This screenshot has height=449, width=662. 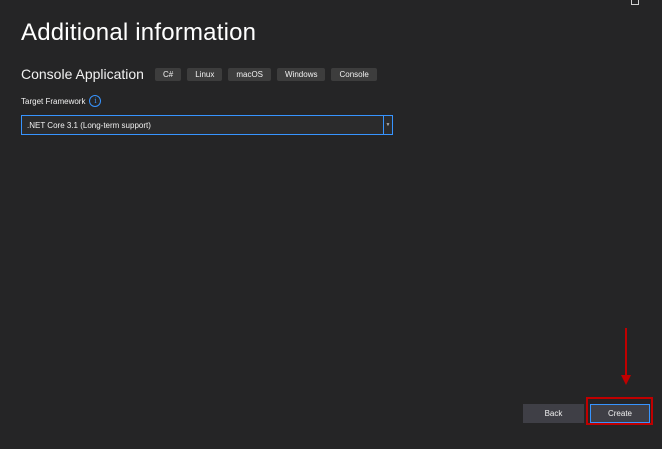 I want to click on template-name: Console Application, so click(x=82, y=74).